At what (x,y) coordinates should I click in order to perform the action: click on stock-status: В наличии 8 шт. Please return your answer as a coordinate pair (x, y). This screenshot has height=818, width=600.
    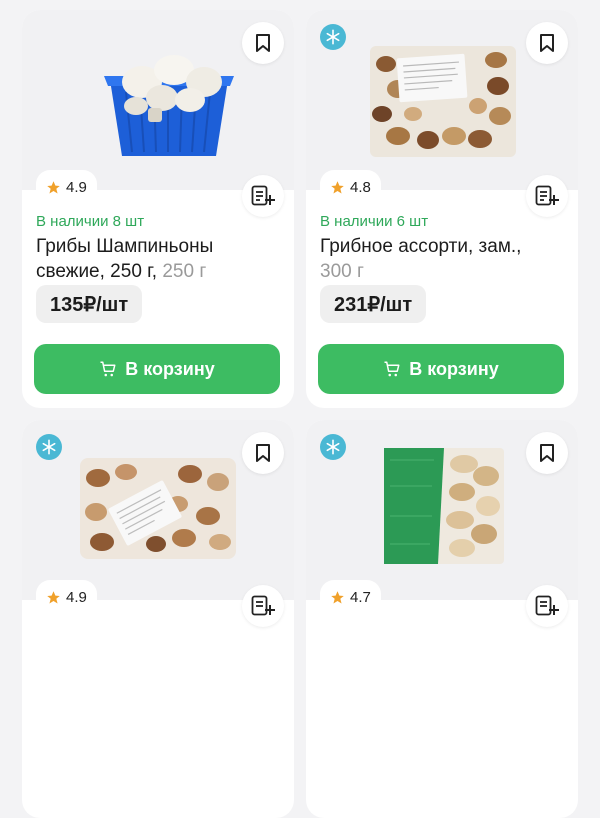
    Looking at the image, I should click on (90, 221).